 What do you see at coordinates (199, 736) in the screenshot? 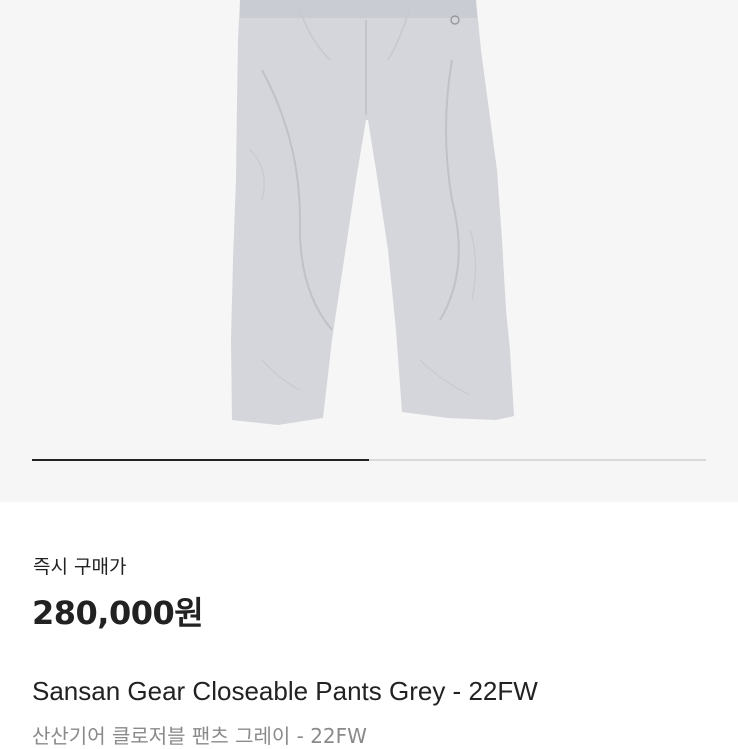
I see `product-subtitle: 산산기어 클로저블 팬츠 그레이 - 22FW` at bounding box center [199, 736].